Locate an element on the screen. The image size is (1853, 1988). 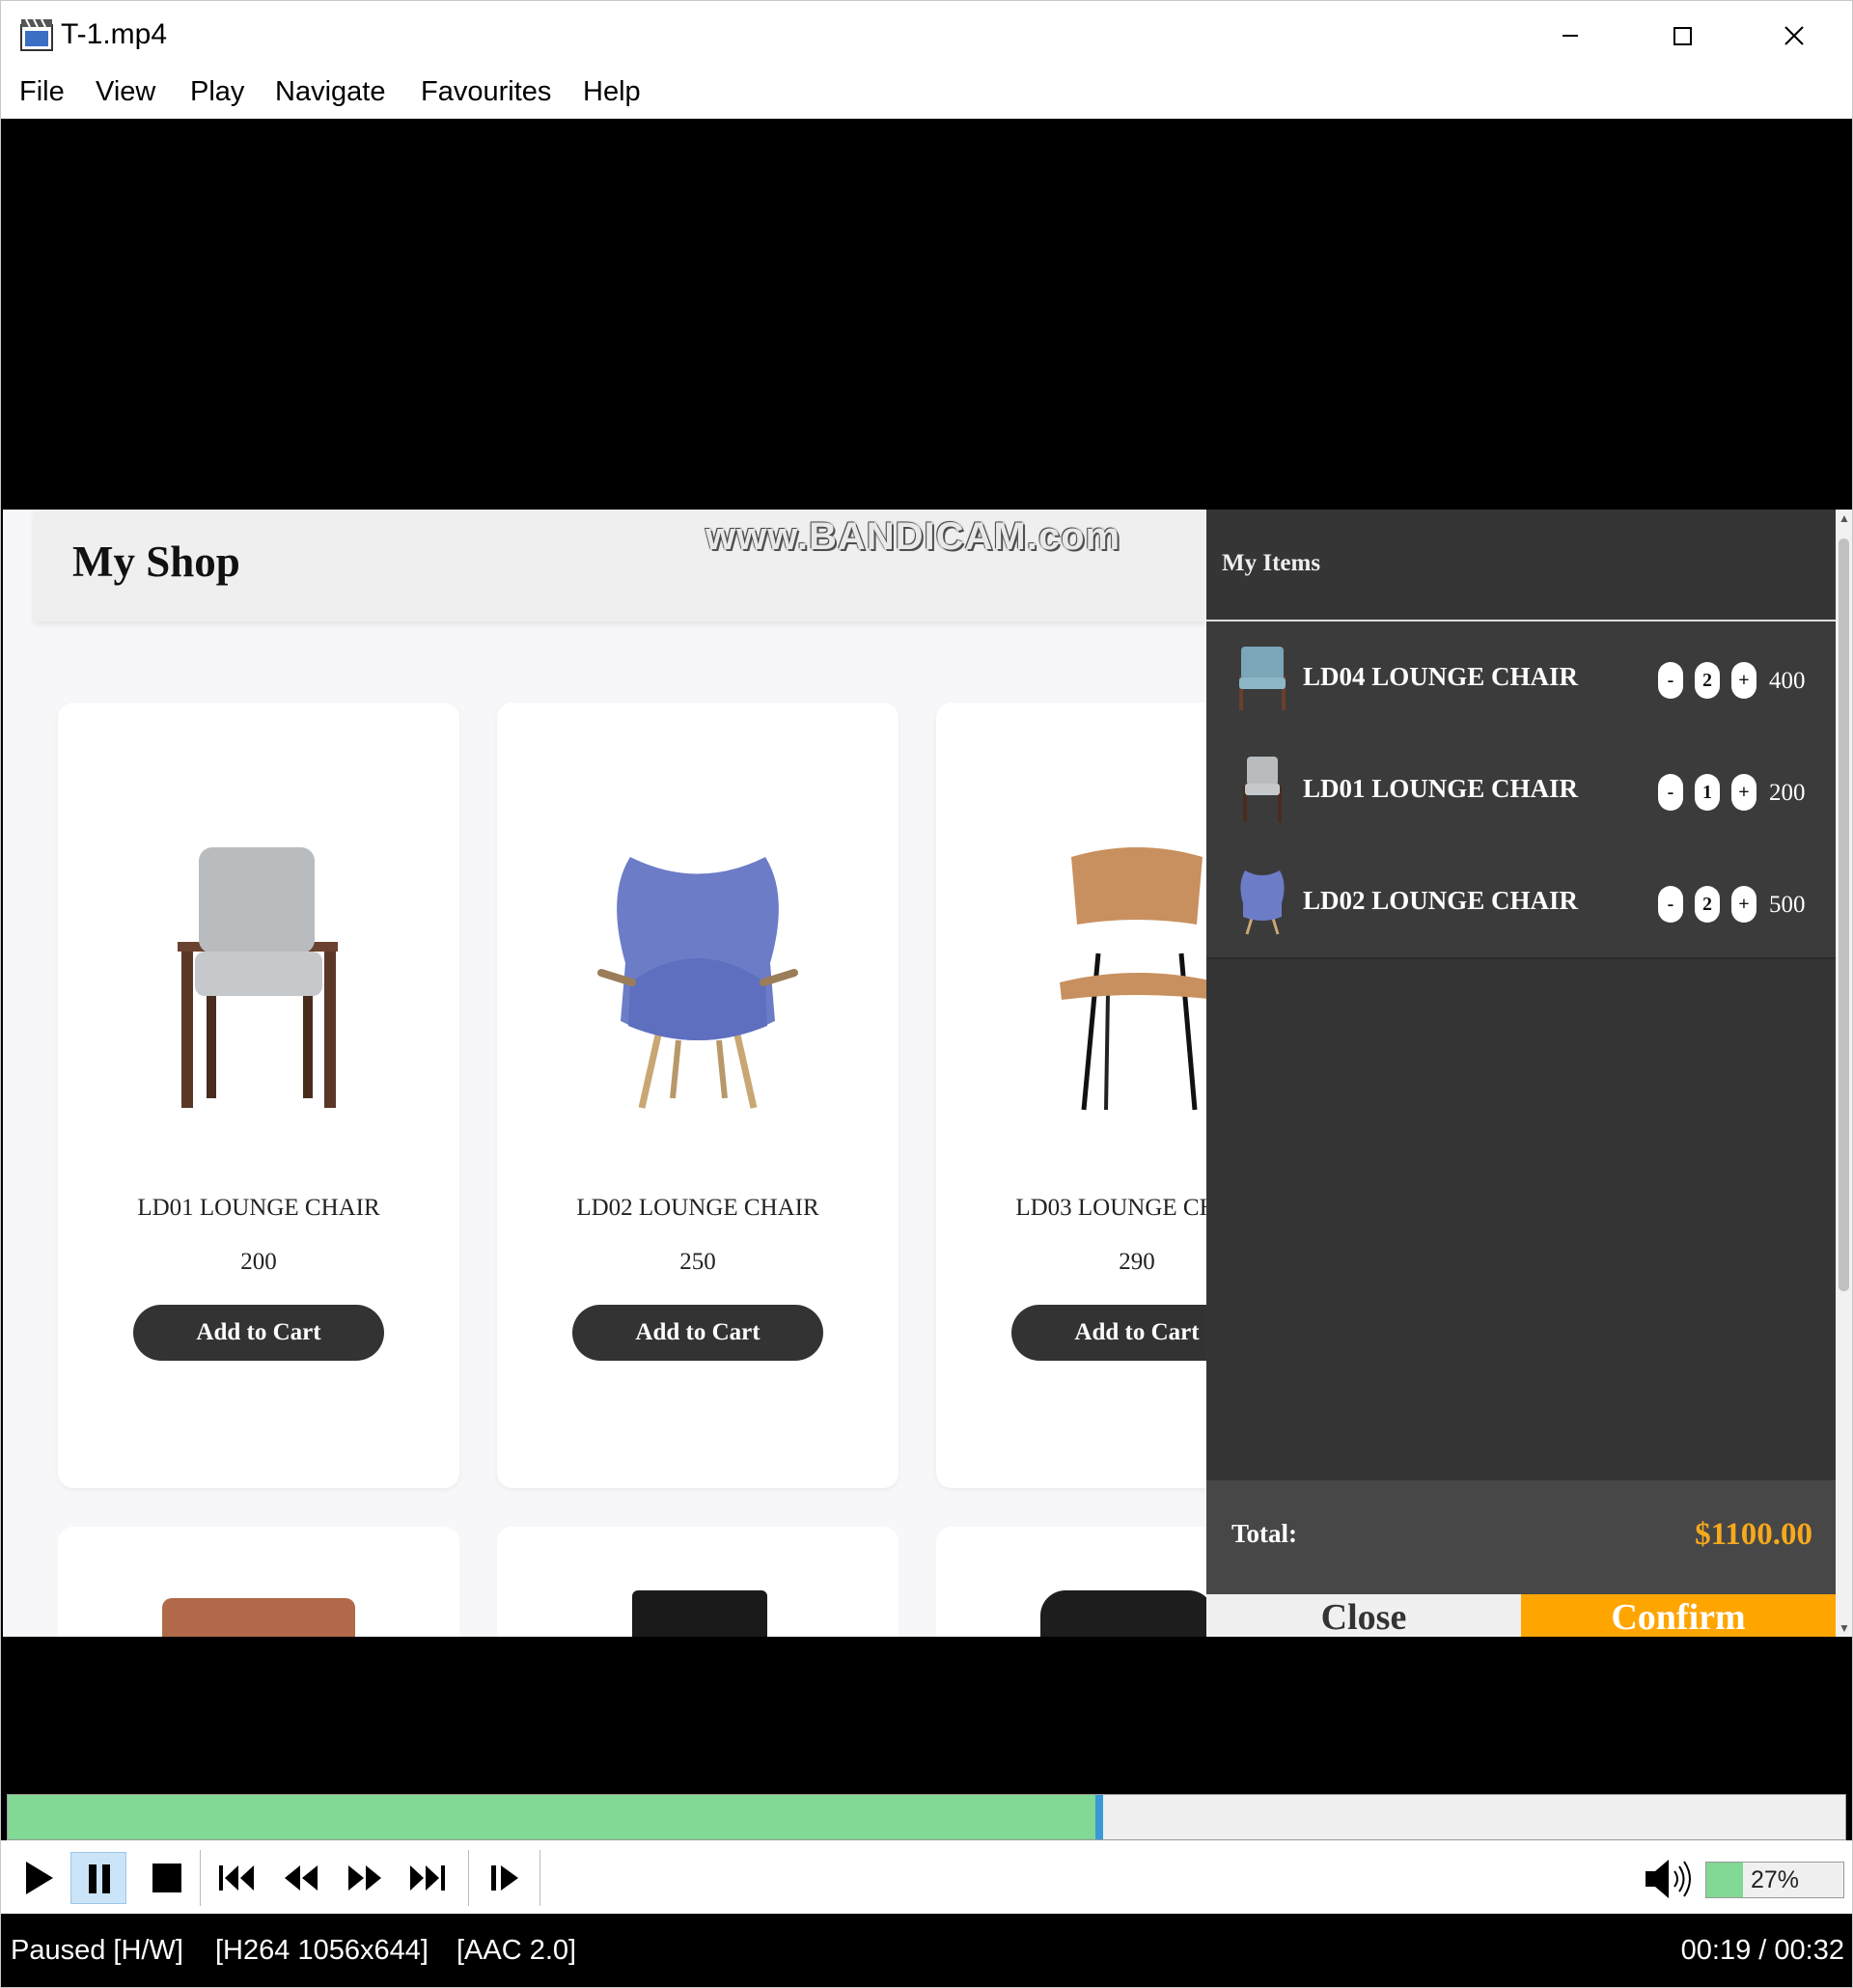
frame-step-button is located at coordinates (506, 1878).